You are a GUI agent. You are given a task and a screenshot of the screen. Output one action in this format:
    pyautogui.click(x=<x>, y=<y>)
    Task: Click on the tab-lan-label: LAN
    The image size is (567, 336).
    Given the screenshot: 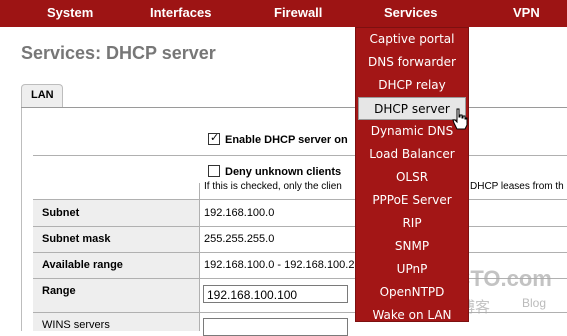 What is the action you would take?
    pyautogui.click(x=42, y=95)
    